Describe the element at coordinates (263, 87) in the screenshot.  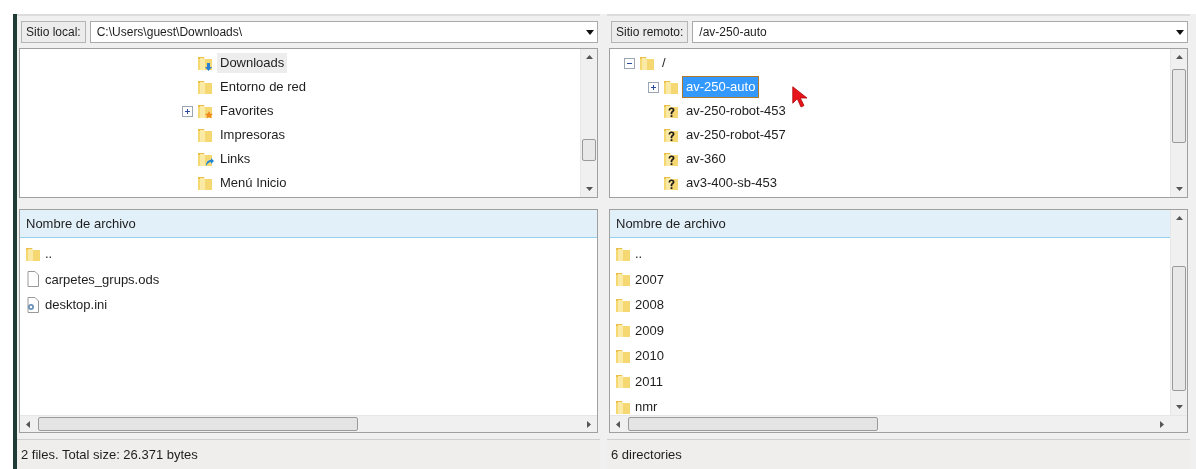
I see `tree-item: Entorno de red` at that location.